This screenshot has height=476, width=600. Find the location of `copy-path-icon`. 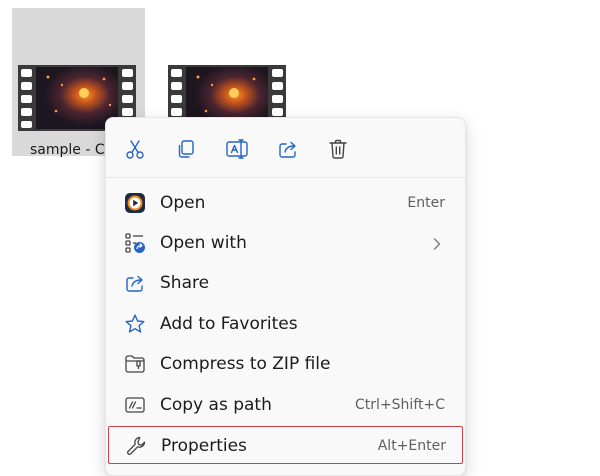

copy-path-icon is located at coordinates (135, 405).